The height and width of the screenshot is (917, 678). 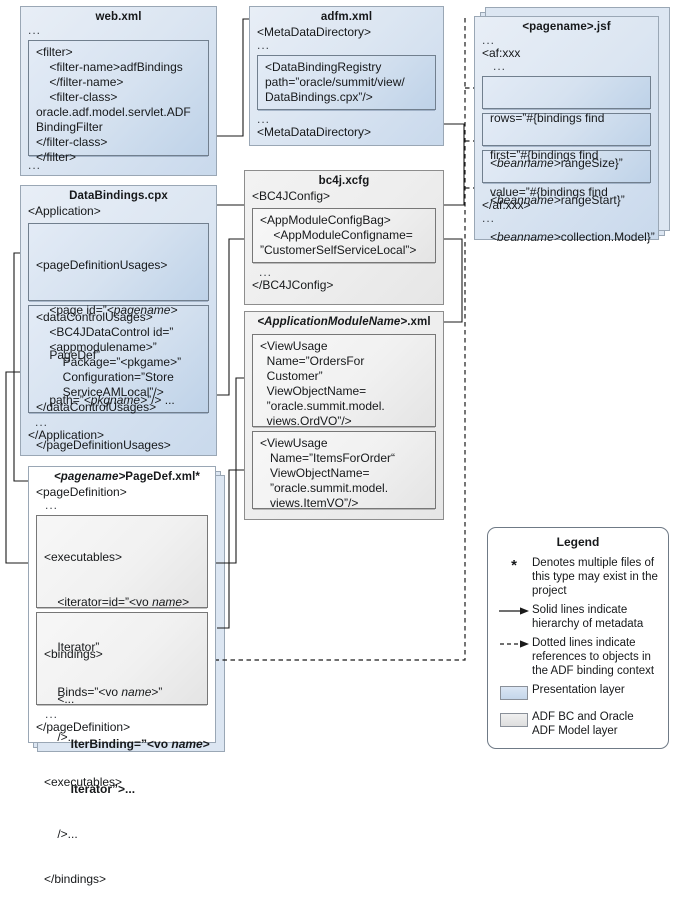 I want to click on pagedef-line-close: </pageDefinition>, so click(x=83, y=727).